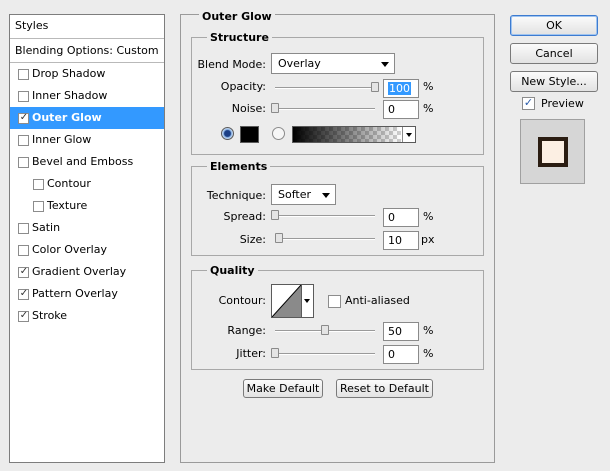 Image resolution: width=610 pixels, height=471 pixels. What do you see at coordinates (401, 109) in the screenshot?
I see `noise-input: 0` at bounding box center [401, 109].